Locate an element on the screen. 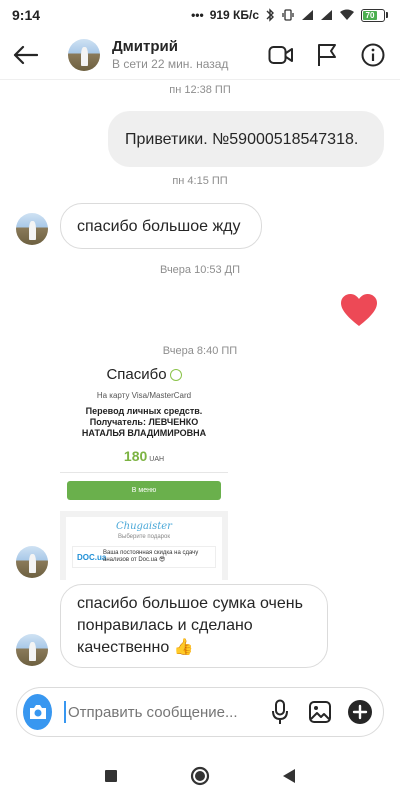  wifi-icon is located at coordinates (347, 14).